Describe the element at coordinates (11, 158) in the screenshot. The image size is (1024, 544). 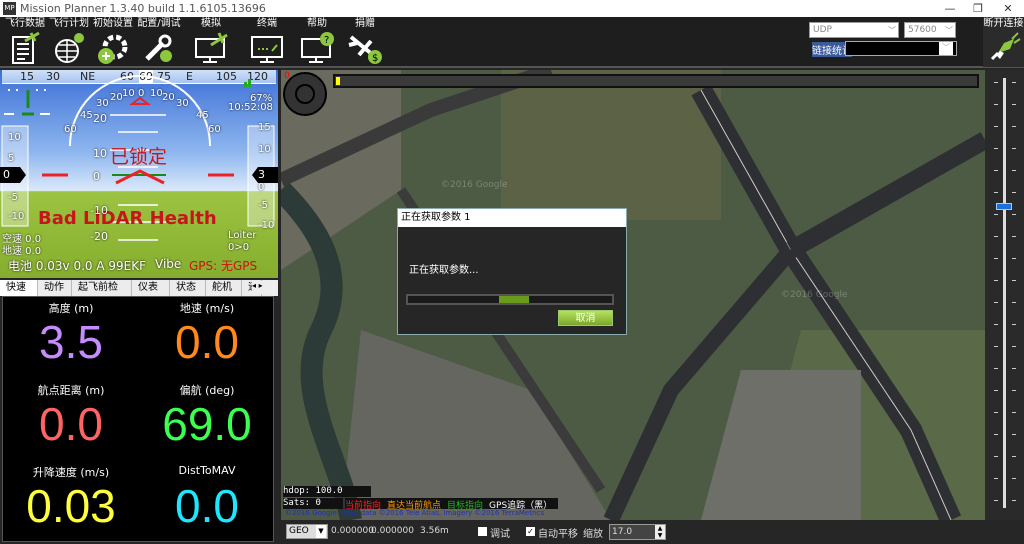
I see `speed-tick: 5` at that location.